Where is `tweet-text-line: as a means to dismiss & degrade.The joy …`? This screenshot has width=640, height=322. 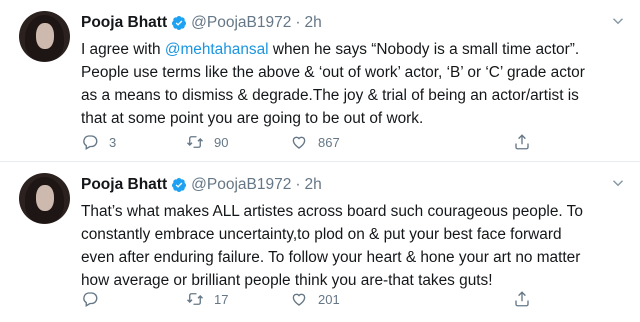 tweet-text-line: as a means to dismiss & degrade.The joy … is located at coordinates (330, 95).